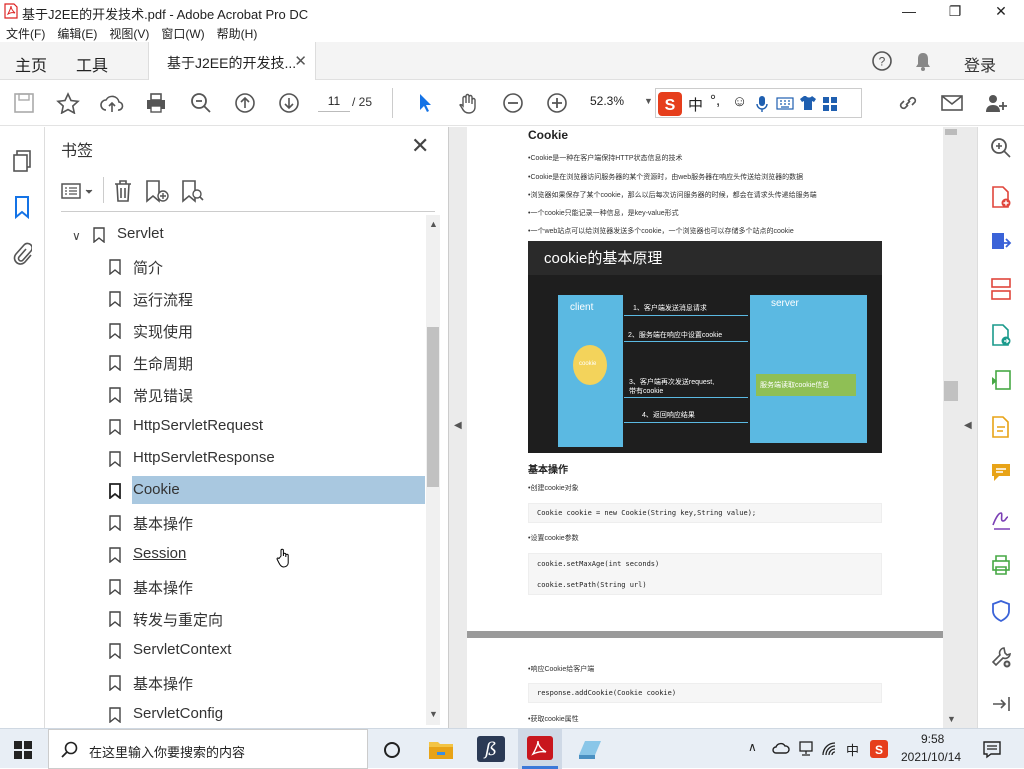 The width and height of the screenshot is (1024, 769). Describe the element at coordinates (513, 103) in the screenshot. I see `zoom-out-icon` at that location.